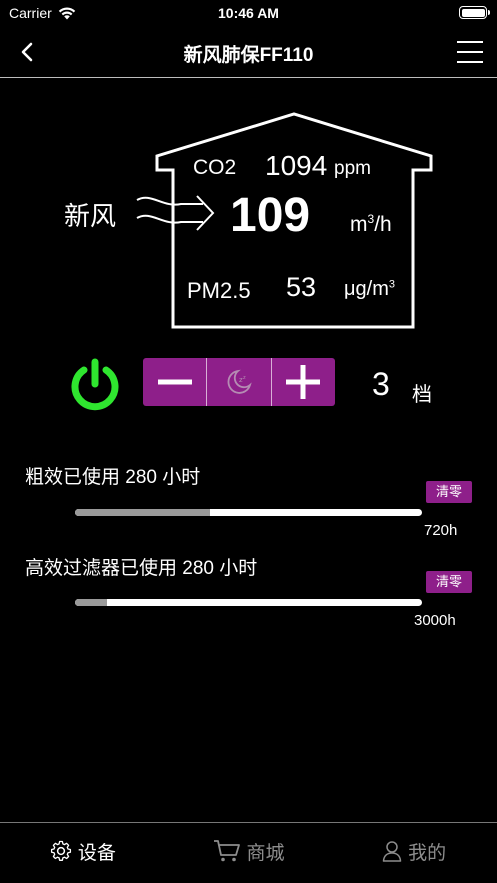 The width and height of the screenshot is (497, 883). Describe the element at coordinates (265, 853) in the screenshot. I see `tab-shop-label: 商城` at that location.